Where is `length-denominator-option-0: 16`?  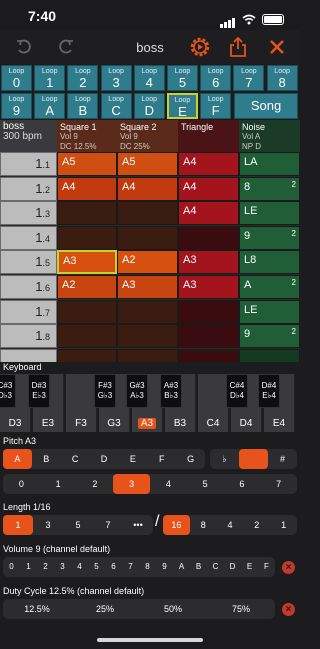
length-denominator-option-0: 16 is located at coordinates (176, 525).